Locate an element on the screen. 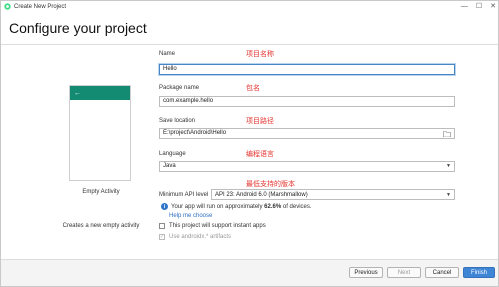 Image resolution: width=499 pixels, height=287 pixels. preview-app-bar: ← is located at coordinates (100, 93).